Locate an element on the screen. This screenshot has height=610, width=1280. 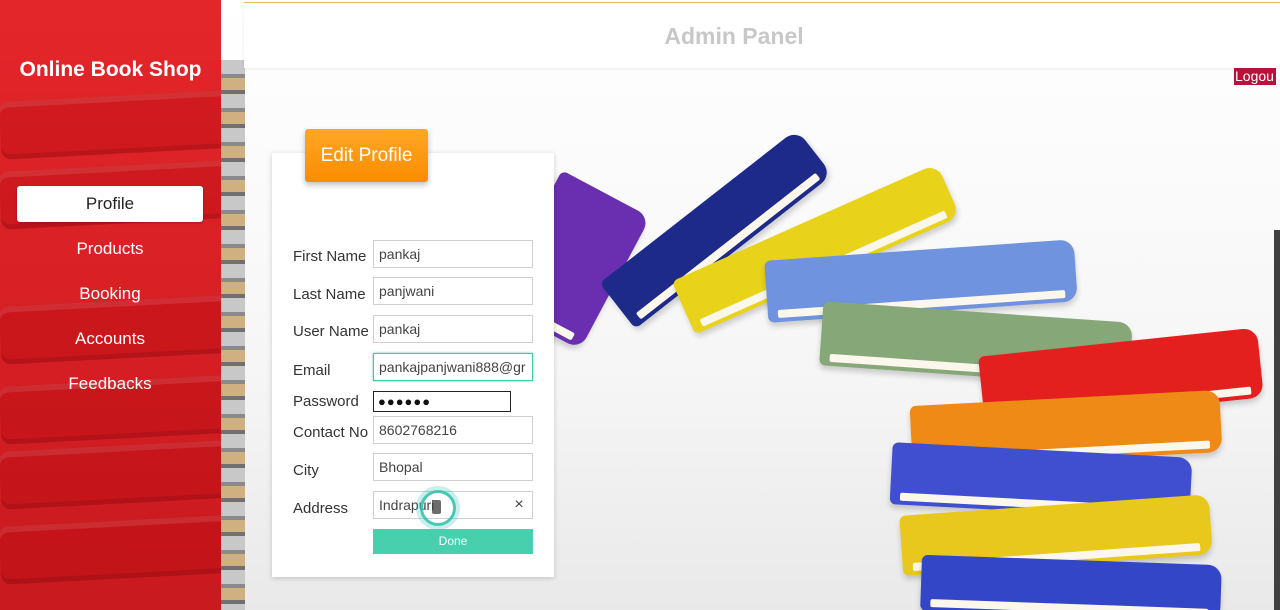
sidebar-item-products: Products is located at coordinates (110, 249).